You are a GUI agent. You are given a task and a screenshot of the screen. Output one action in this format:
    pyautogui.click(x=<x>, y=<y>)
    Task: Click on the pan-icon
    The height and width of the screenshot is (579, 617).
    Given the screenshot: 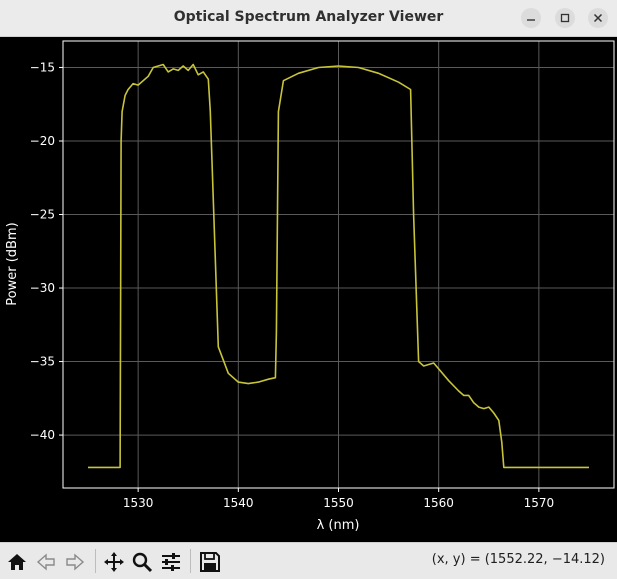 What is the action you would take?
    pyautogui.click(x=114, y=562)
    